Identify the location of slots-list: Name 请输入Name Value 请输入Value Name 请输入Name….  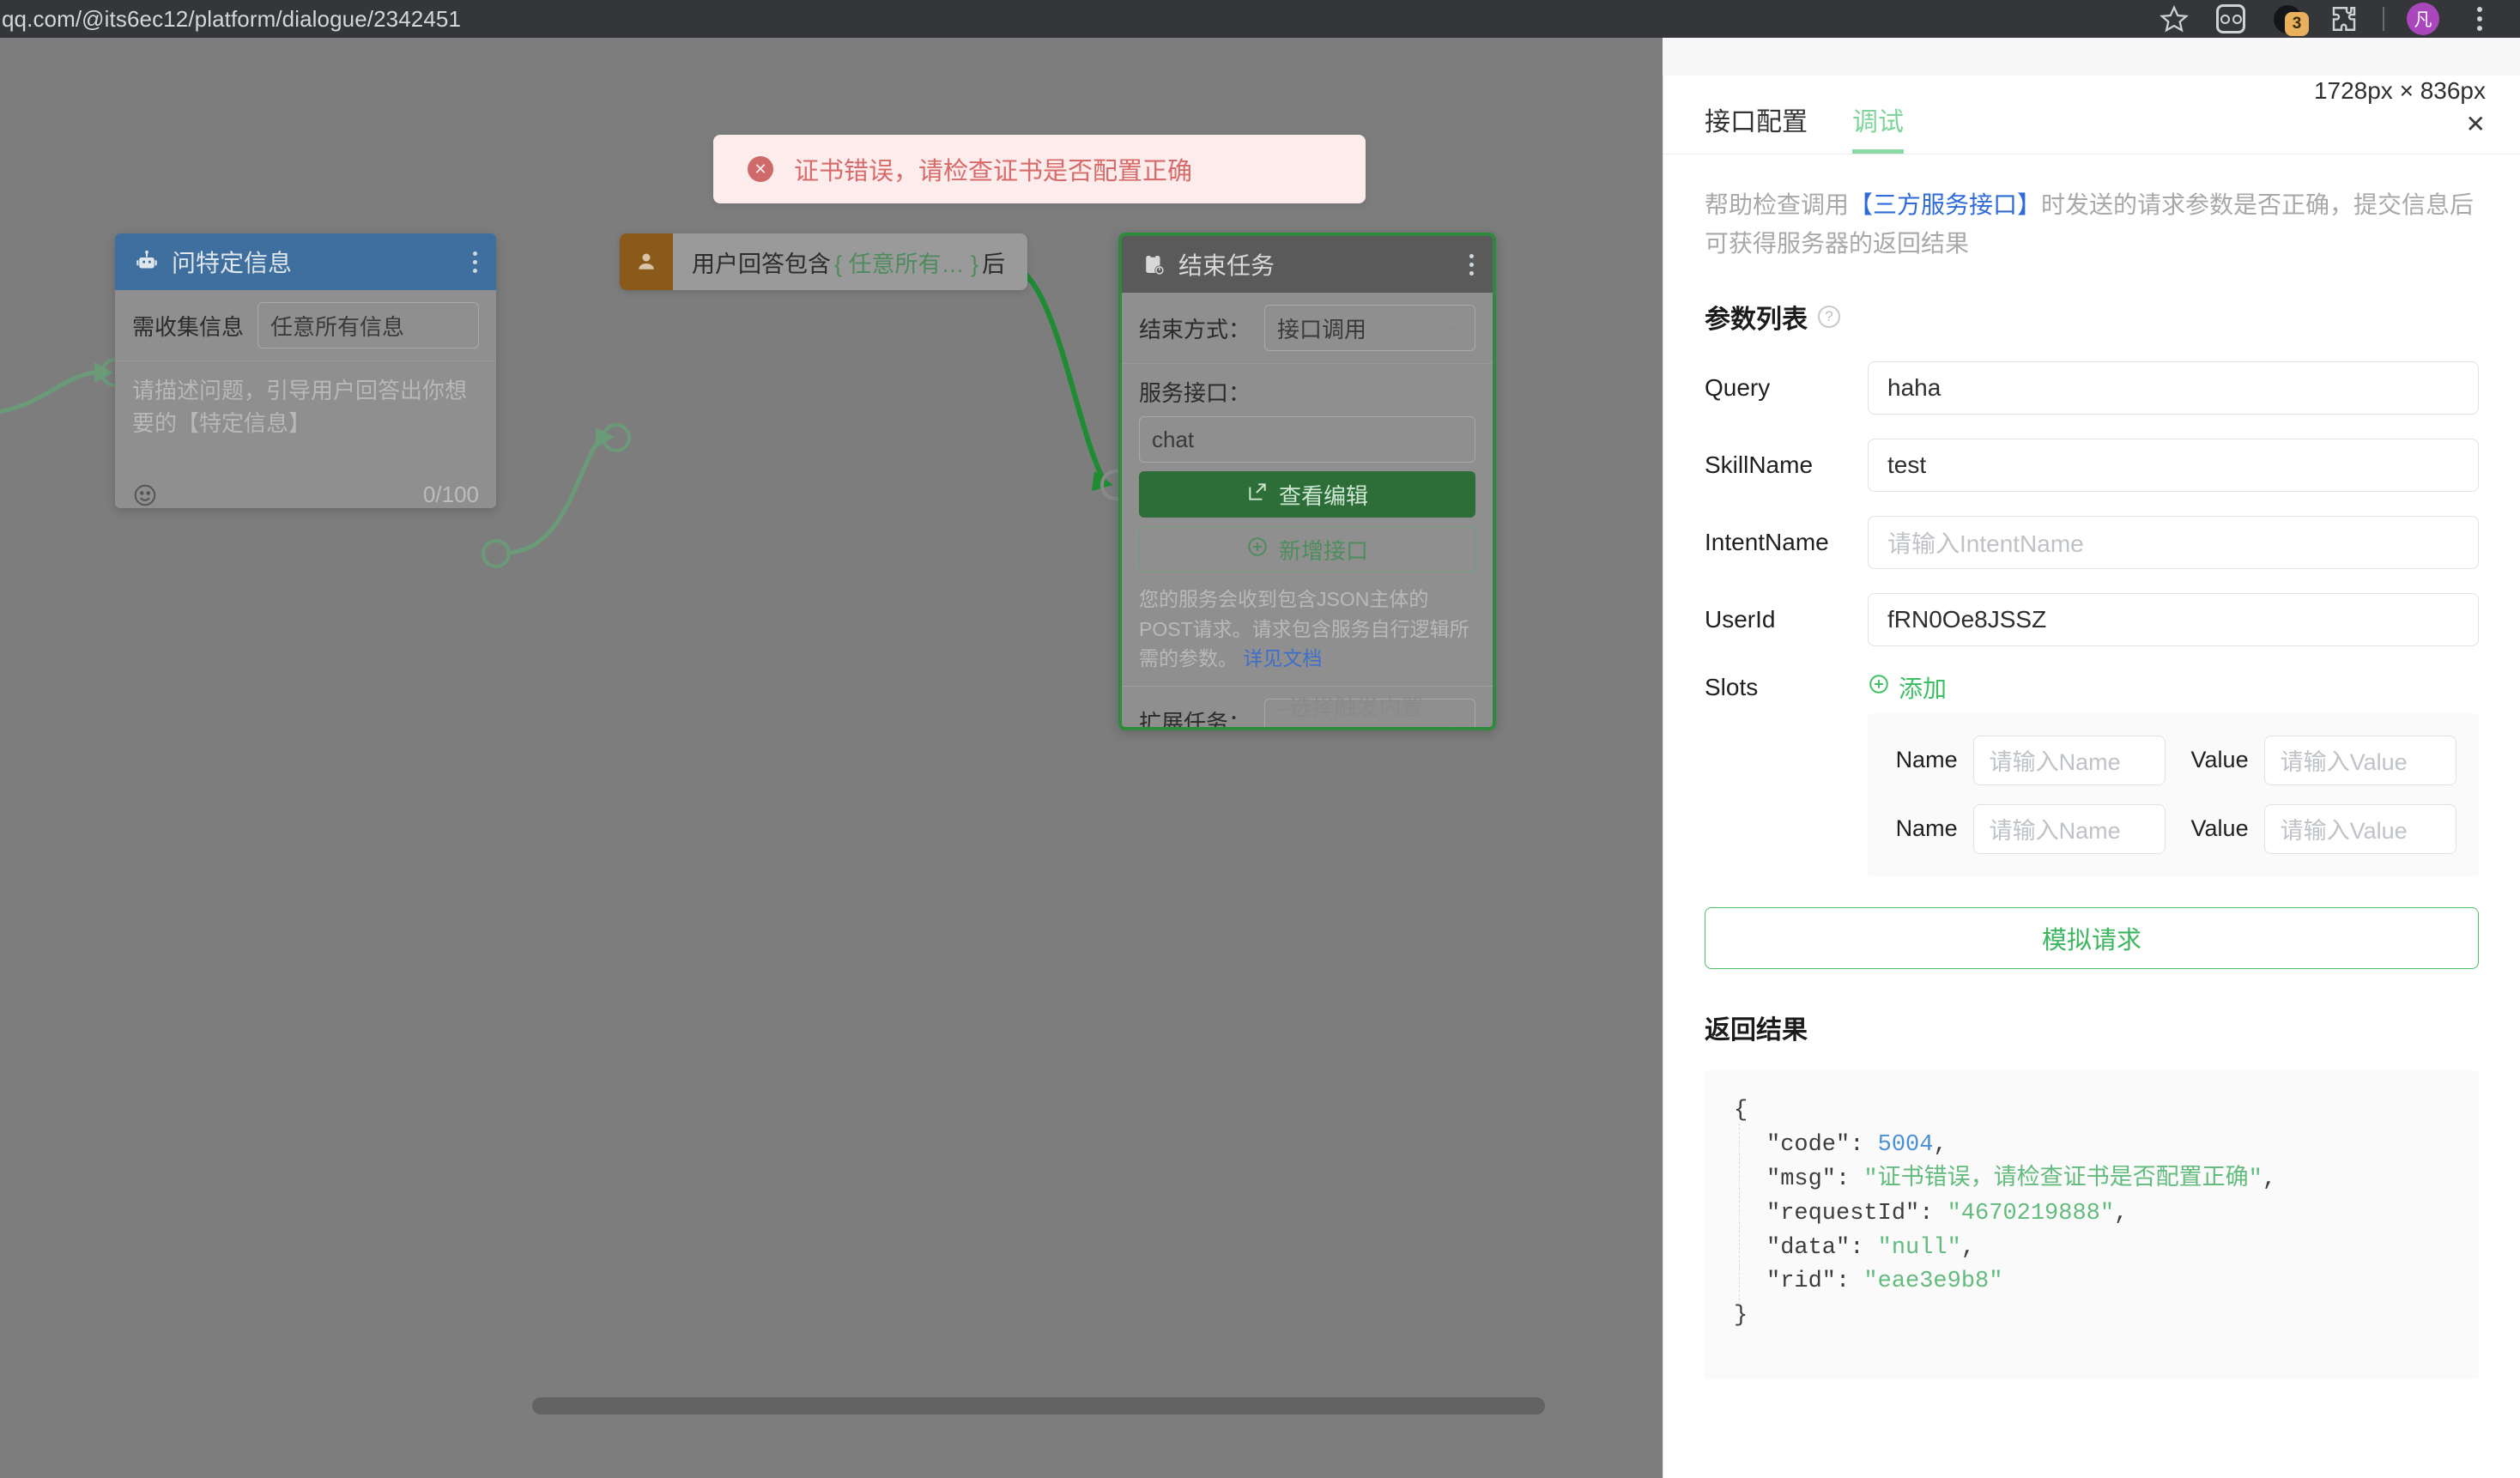
(2173, 794).